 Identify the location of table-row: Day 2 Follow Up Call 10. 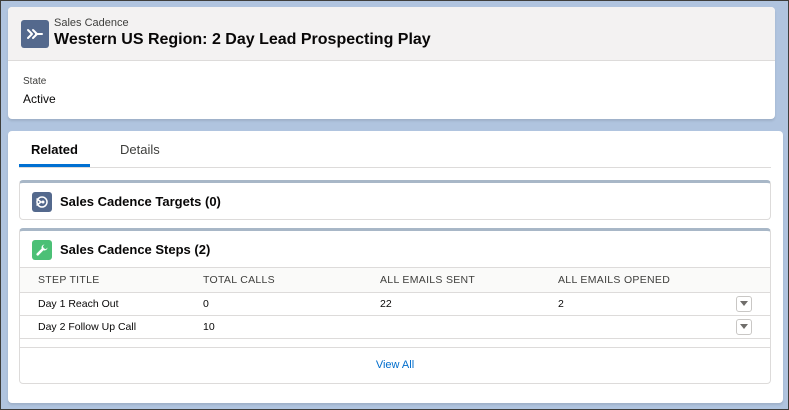
(395, 327).